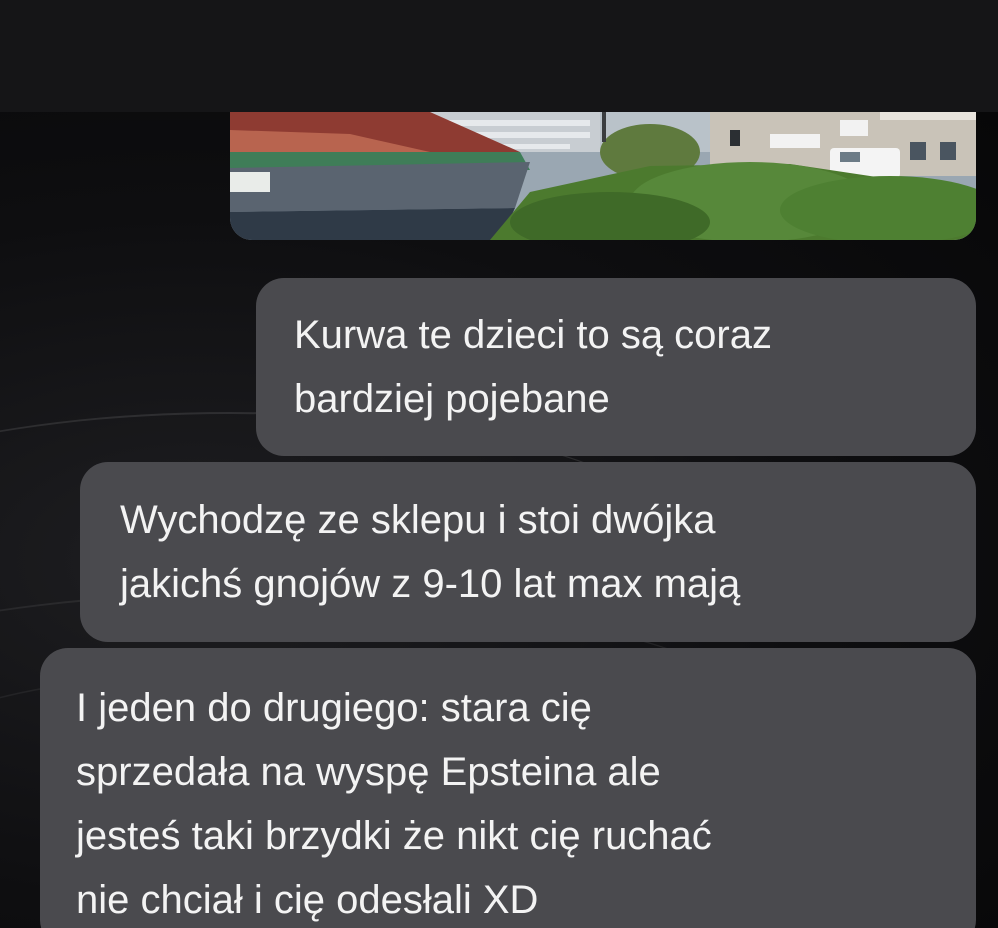  Describe the element at coordinates (418, 520) in the screenshot. I see `message-line: Wychodzę ze sklepu i stoi dwójka` at that location.